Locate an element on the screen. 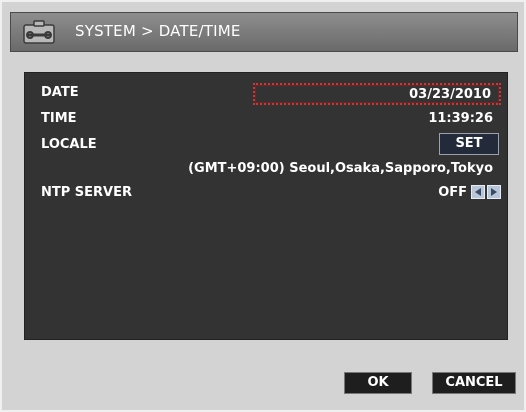  ok-button: OK is located at coordinates (378, 383).